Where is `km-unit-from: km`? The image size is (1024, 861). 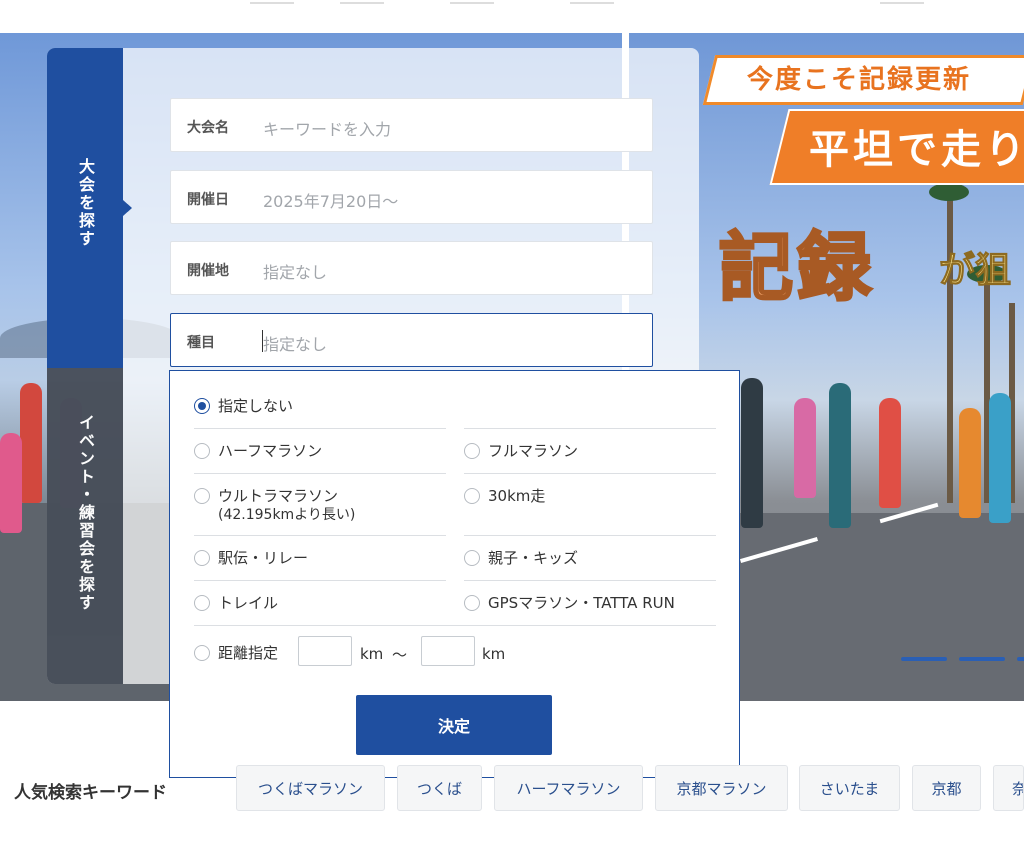
km-unit-from: km is located at coordinates (372, 654).